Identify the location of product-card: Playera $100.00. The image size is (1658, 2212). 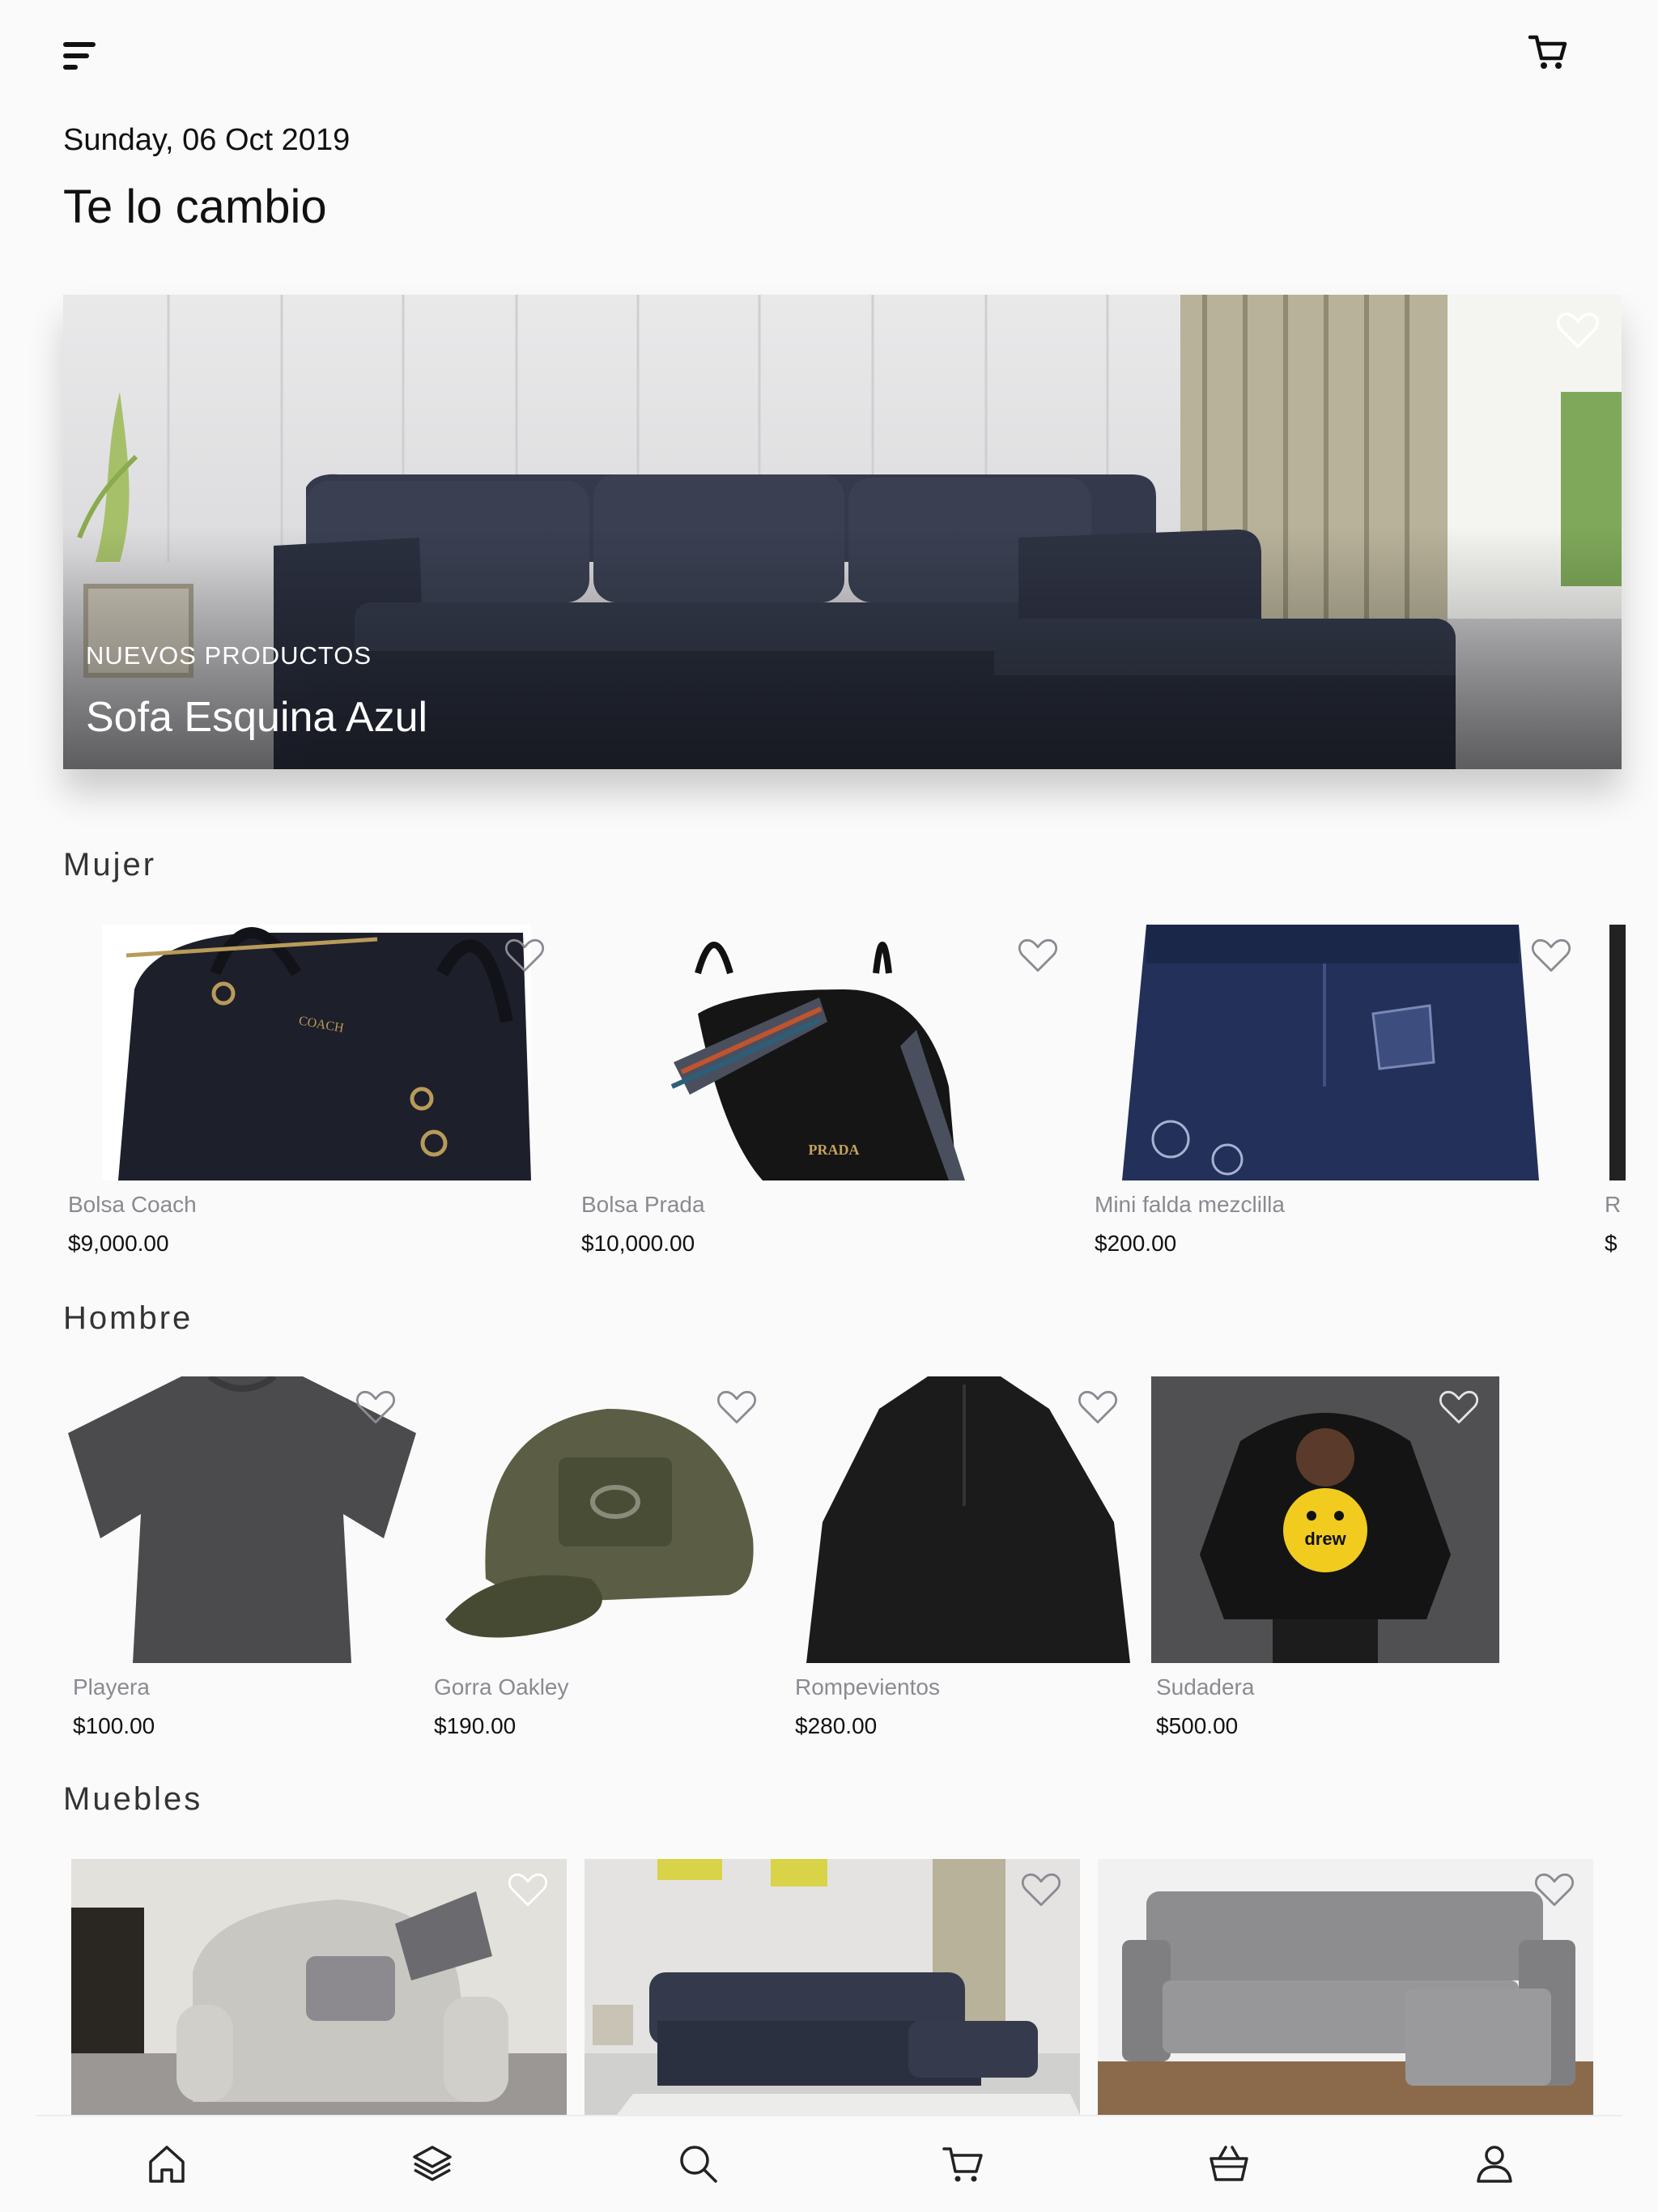
(242, 1561).